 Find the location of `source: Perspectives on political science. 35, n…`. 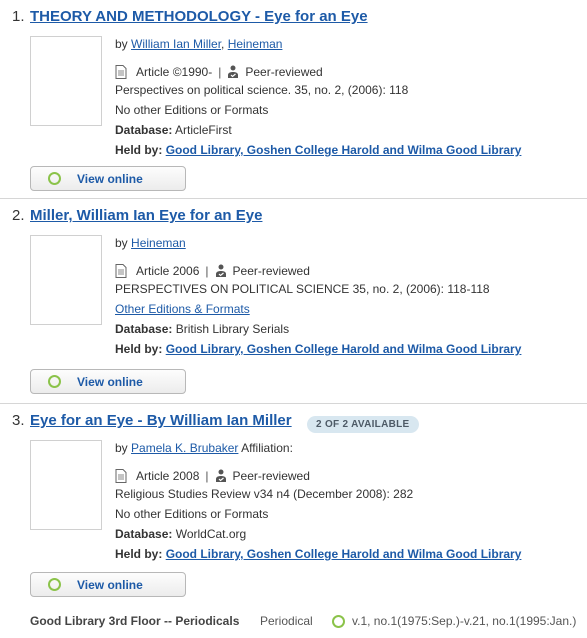

source: Perspectives on political science. 35, n… is located at coordinates (262, 90).